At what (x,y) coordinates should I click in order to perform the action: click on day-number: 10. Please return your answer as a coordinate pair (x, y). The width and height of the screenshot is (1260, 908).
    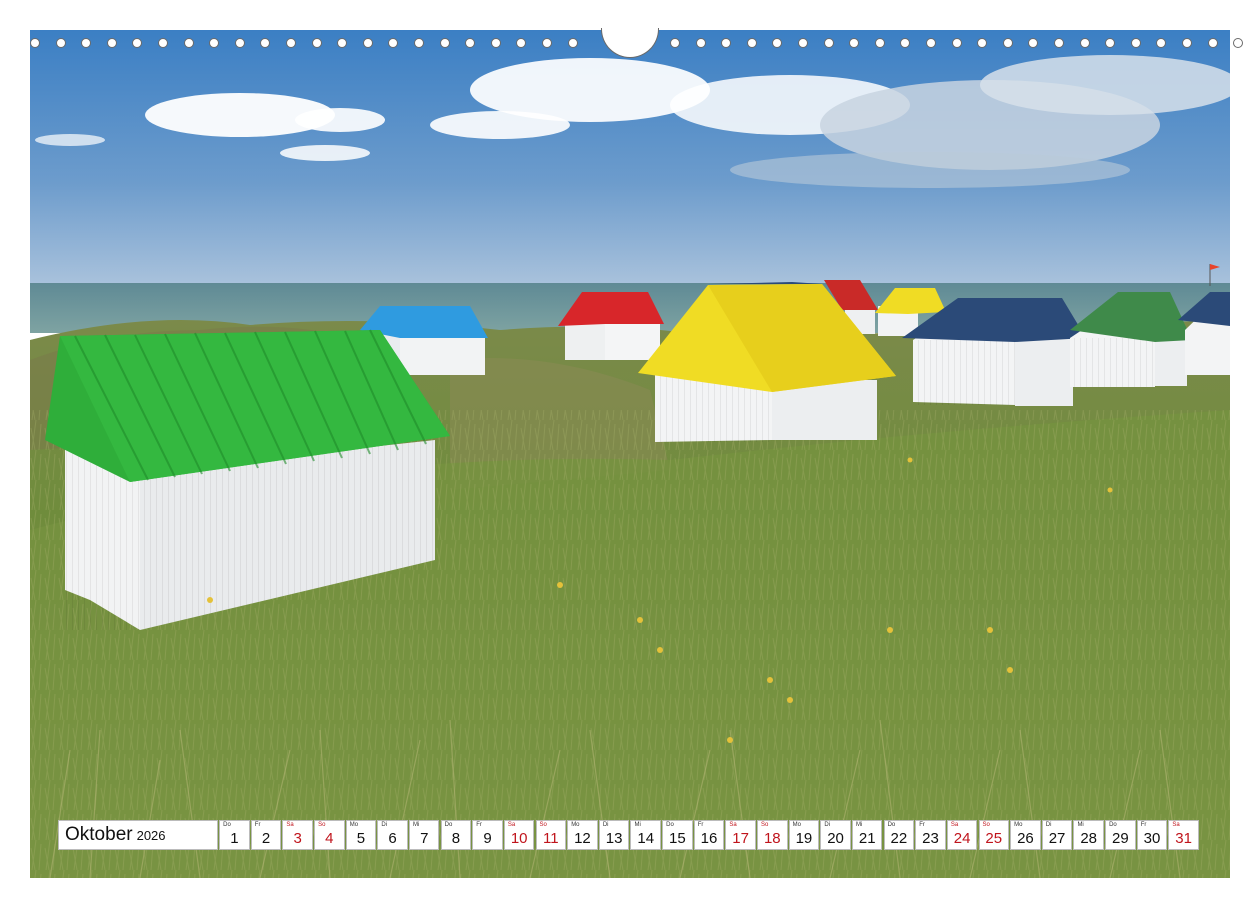
    Looking at the image, I should click on (519, 838).